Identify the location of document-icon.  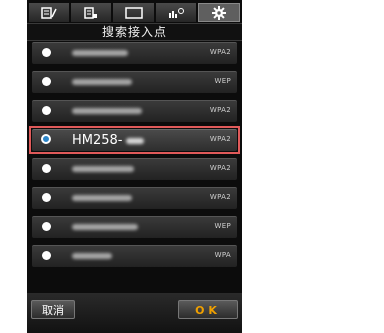
(91, 12).